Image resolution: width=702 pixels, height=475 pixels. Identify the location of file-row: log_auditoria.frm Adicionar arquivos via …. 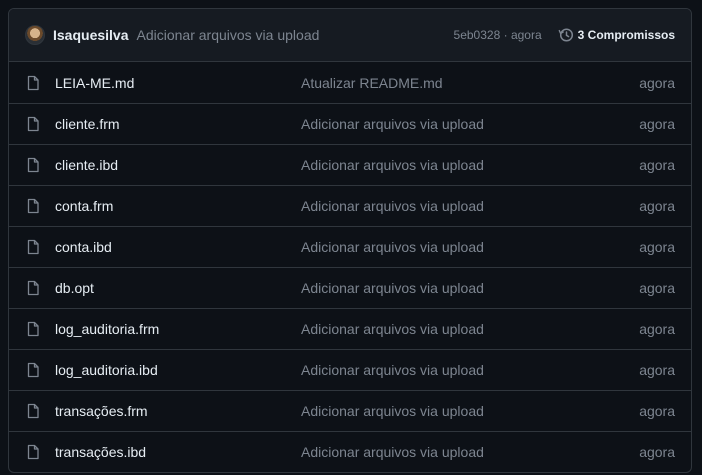
(350, 328).